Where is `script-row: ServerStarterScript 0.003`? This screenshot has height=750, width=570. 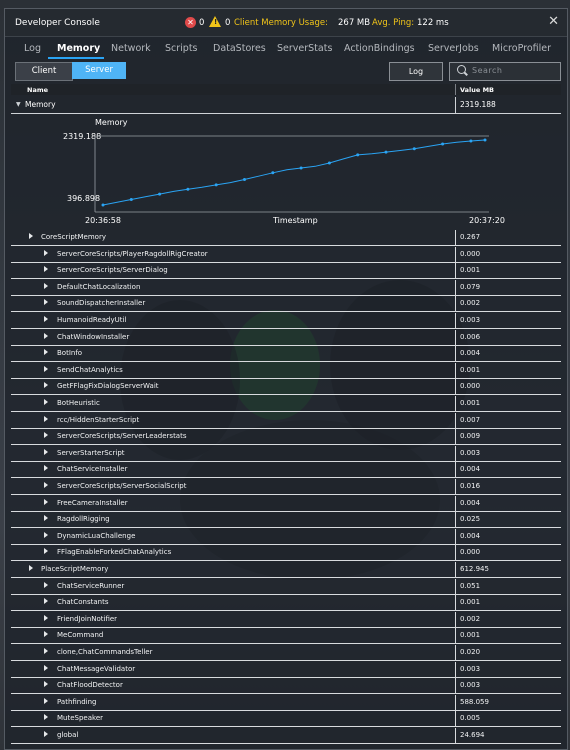
script-row: ServerStarterScript 0.003 is located at coordinates (286, 453).